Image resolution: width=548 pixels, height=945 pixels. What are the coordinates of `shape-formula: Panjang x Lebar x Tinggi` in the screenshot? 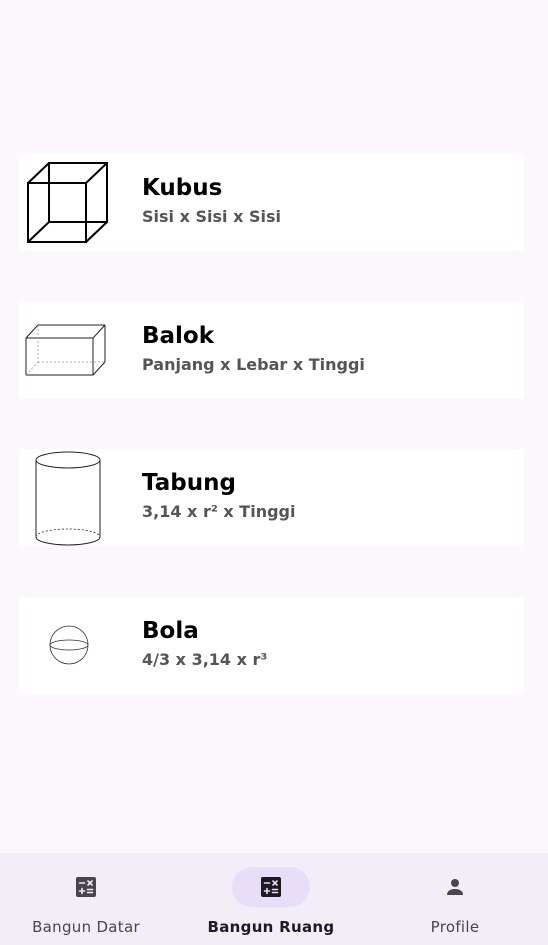 It's located at (253, 364).